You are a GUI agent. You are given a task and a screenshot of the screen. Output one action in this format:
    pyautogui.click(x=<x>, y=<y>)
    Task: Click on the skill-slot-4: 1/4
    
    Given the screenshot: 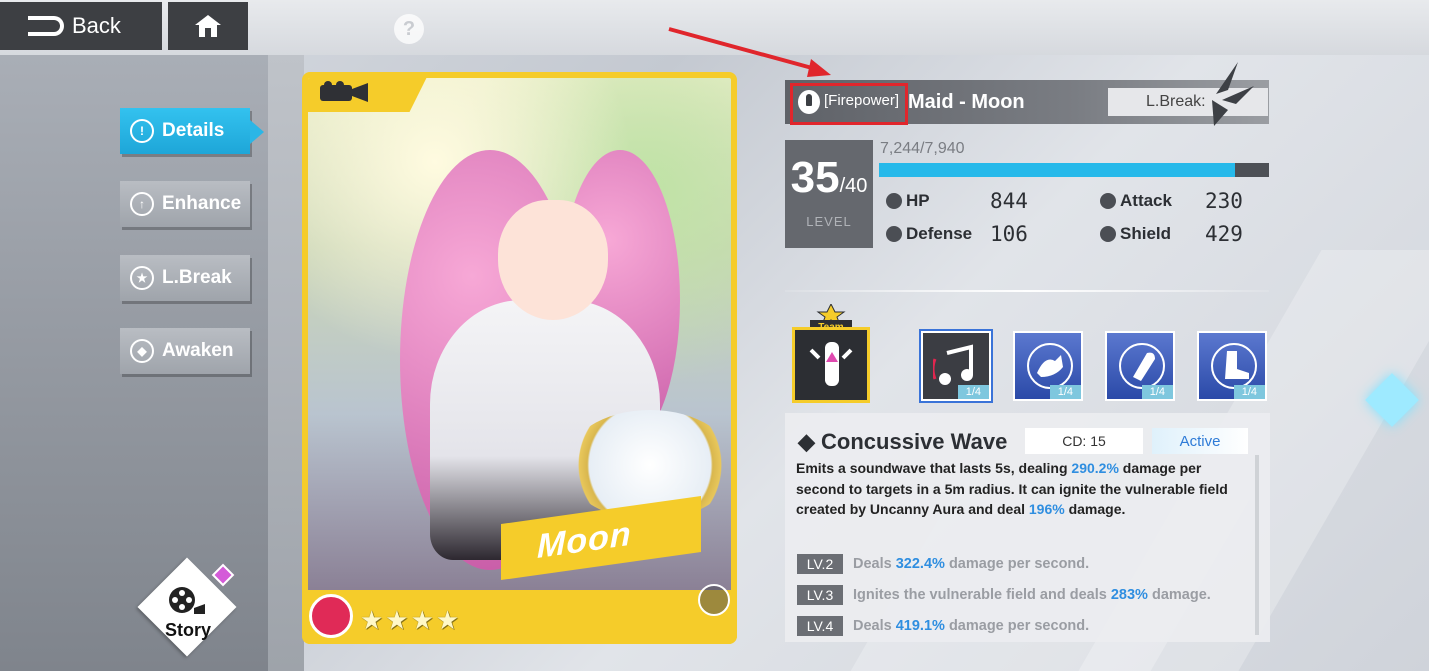 What is the action you would take?
    pyautogui.click(x=1232, y=366)
    